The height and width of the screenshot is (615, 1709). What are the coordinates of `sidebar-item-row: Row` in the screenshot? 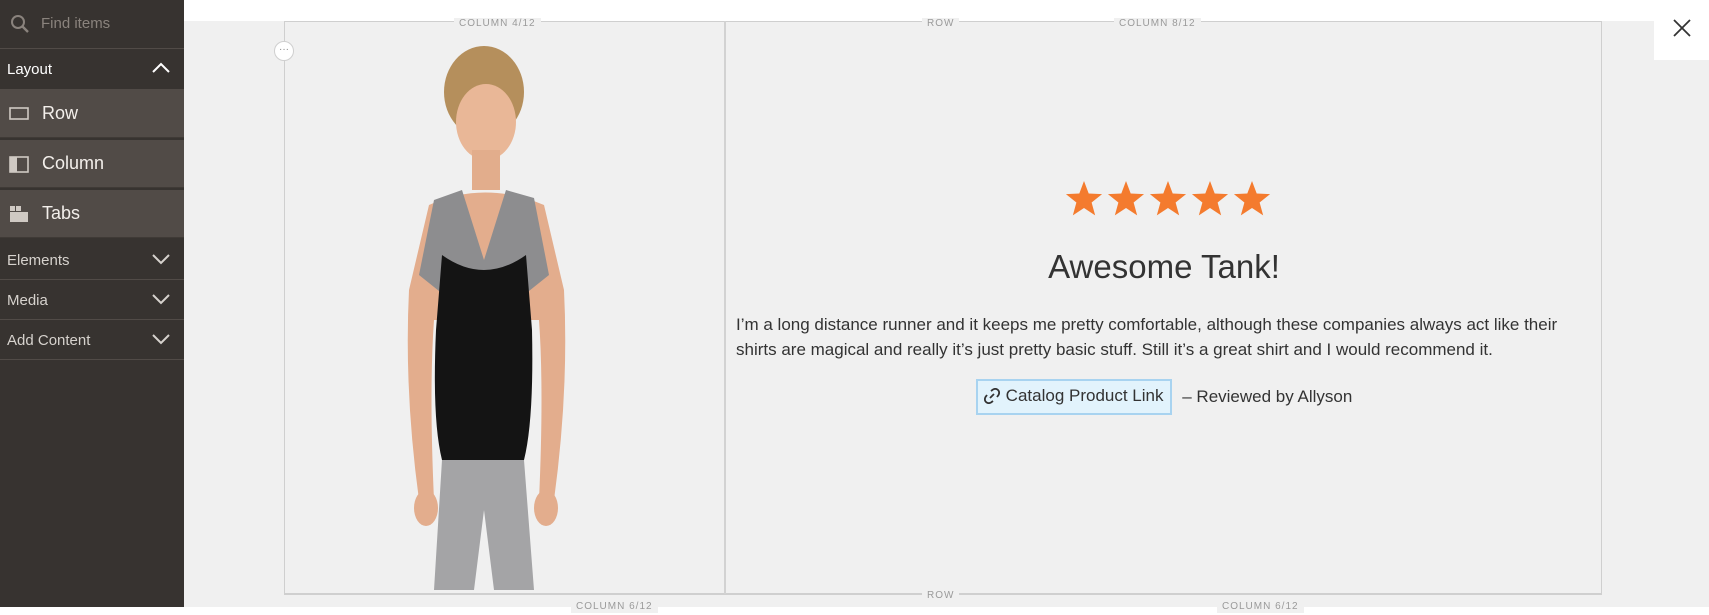 It's located at (92, 114).